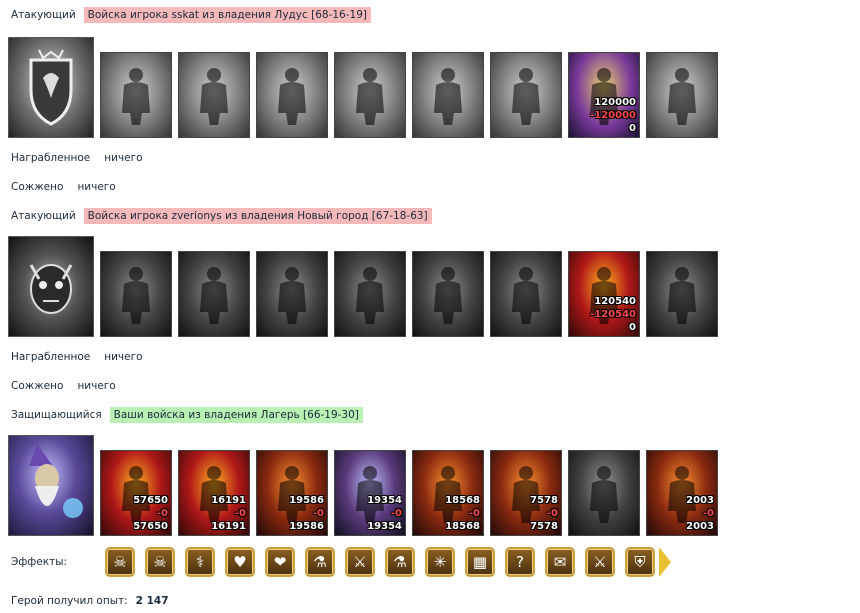  Describe the element at coordinates (214, 493) in the screenshot. I see `fire-skeleton-icon: 16191 -0 16191` at that location.